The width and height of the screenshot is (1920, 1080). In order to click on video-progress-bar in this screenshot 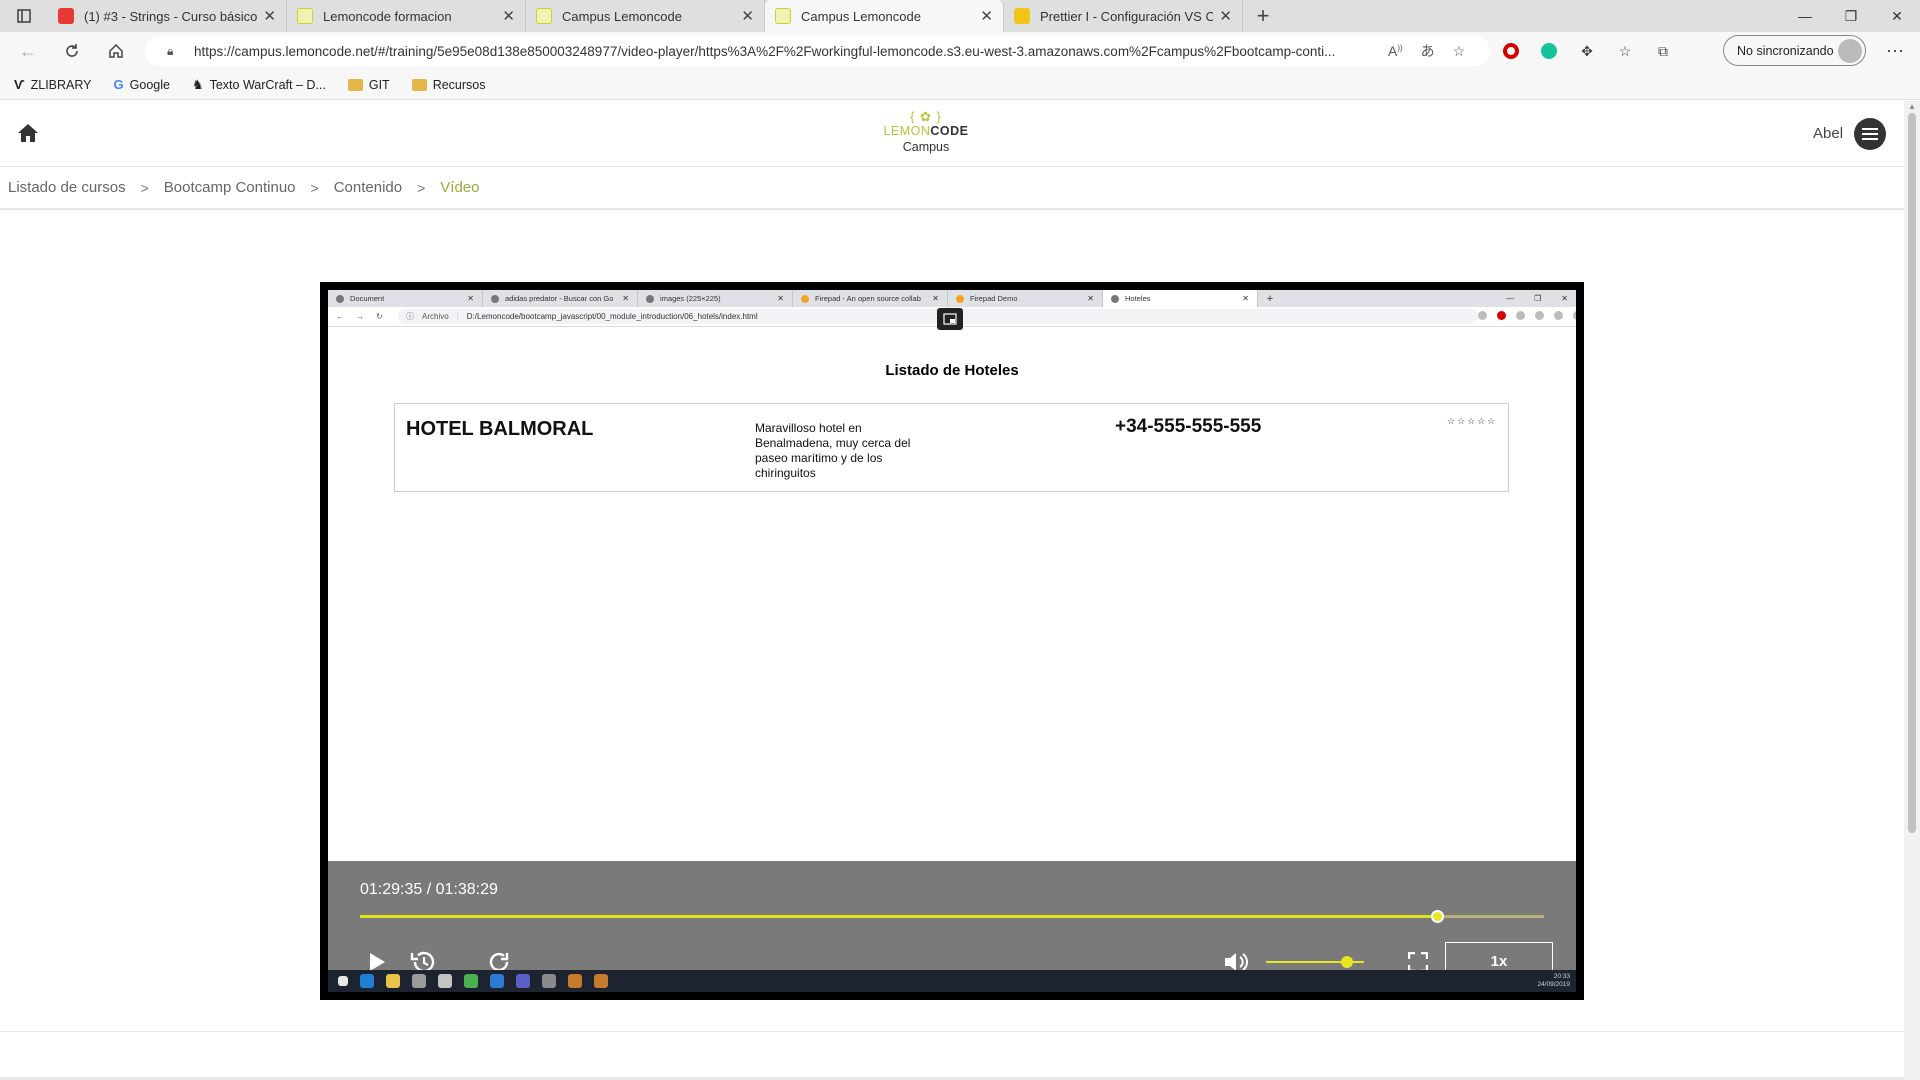, I will do `click(952, 916)`.